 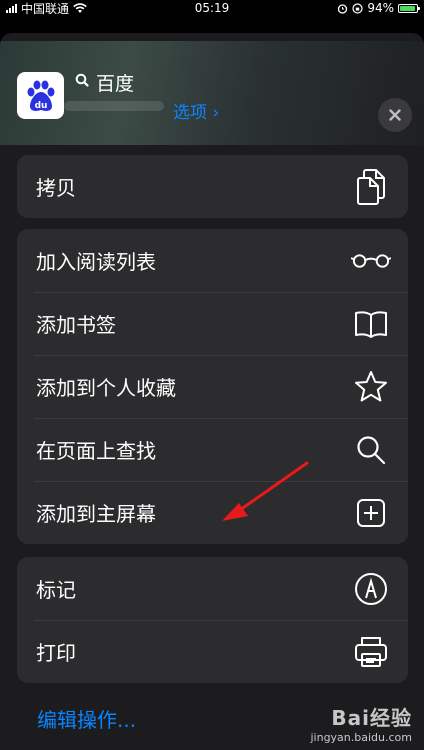 I want to click on watermark-brand: Bai经验, so click(x=371, y=718).